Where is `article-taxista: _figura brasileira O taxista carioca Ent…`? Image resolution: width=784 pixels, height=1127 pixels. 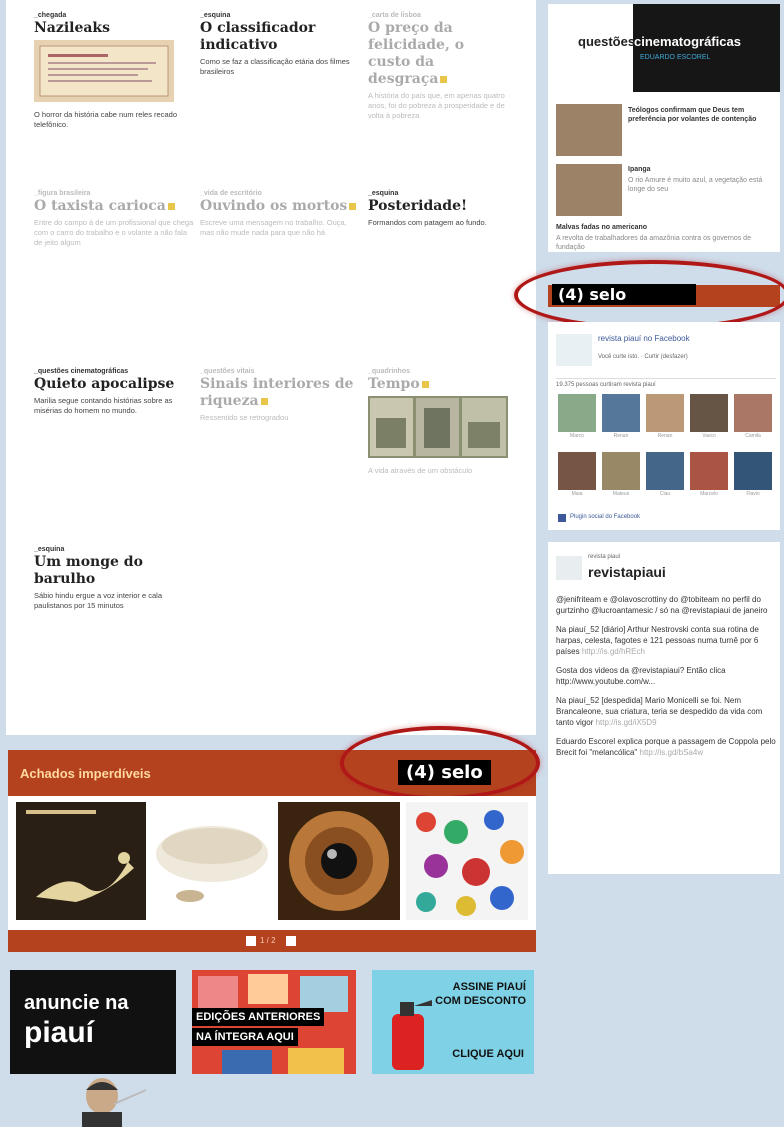
article-taxista: _figura brasileira O taxista carioca Ent… is located at coordinates (114, 219).